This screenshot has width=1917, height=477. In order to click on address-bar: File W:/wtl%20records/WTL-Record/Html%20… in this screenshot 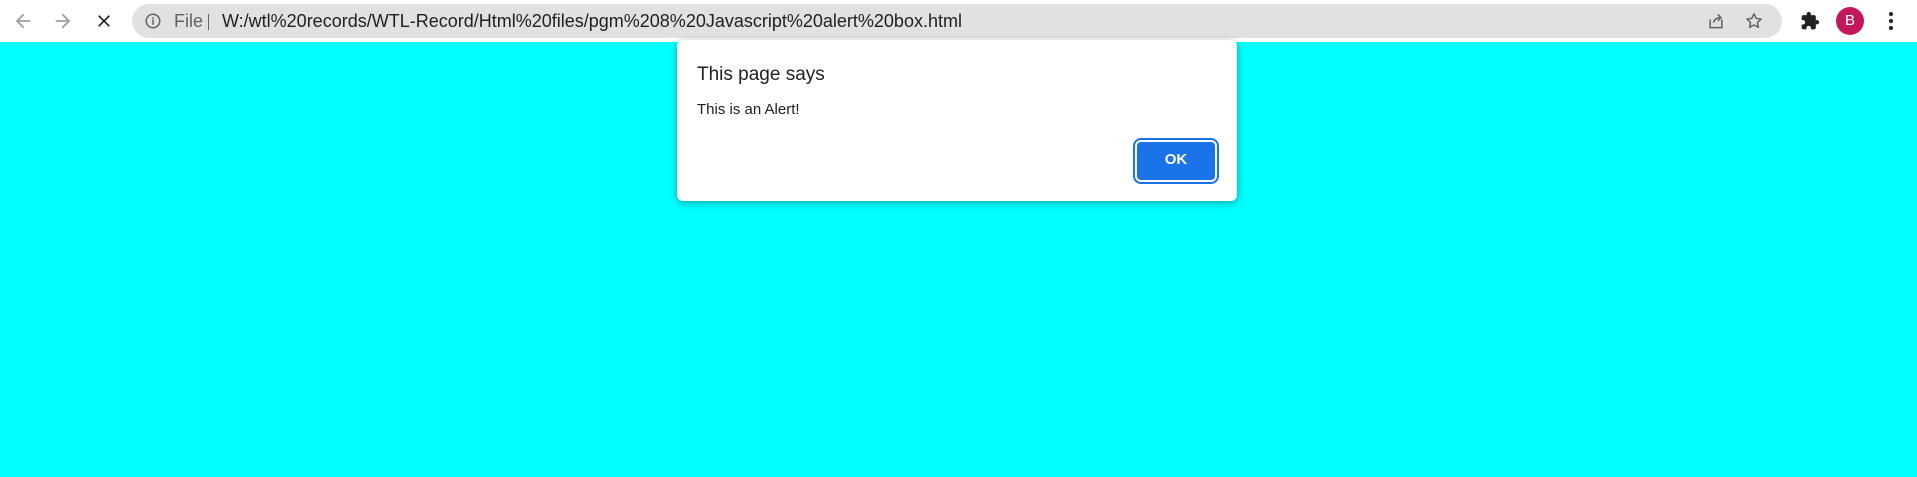, I will do `click(957, 21)`.